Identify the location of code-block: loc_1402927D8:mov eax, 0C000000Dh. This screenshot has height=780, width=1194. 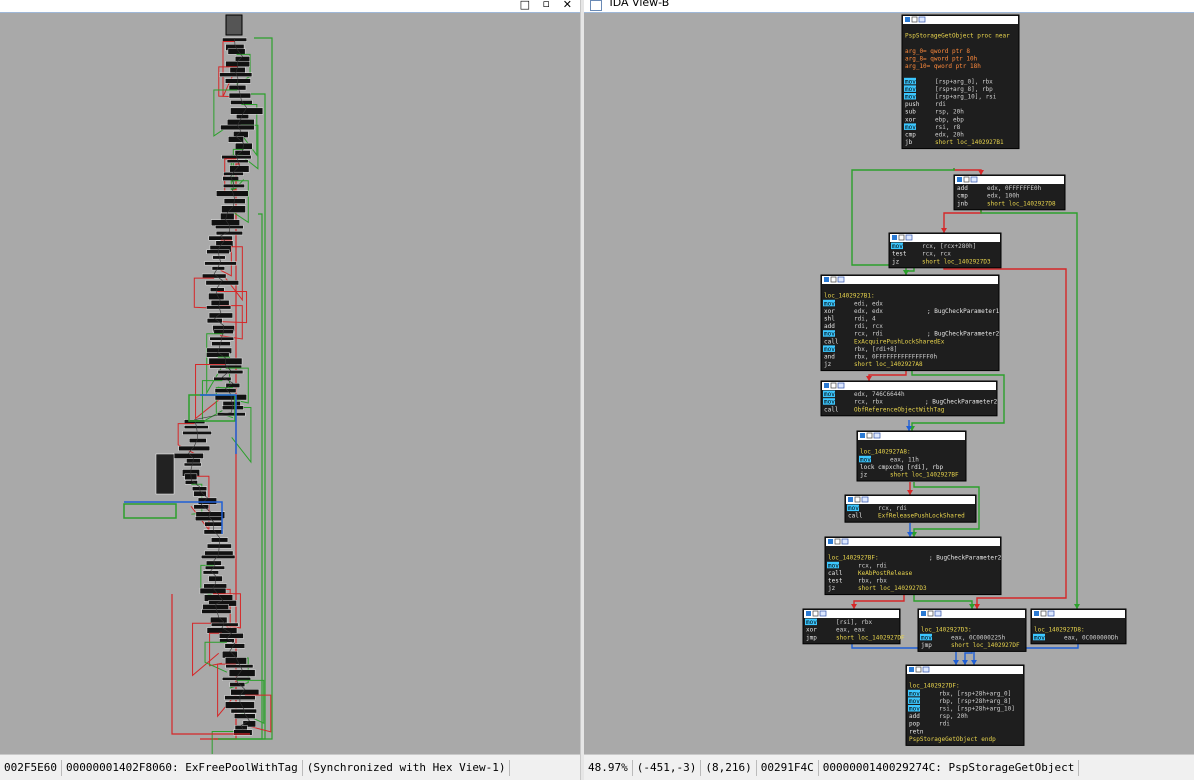
(1078, 626).